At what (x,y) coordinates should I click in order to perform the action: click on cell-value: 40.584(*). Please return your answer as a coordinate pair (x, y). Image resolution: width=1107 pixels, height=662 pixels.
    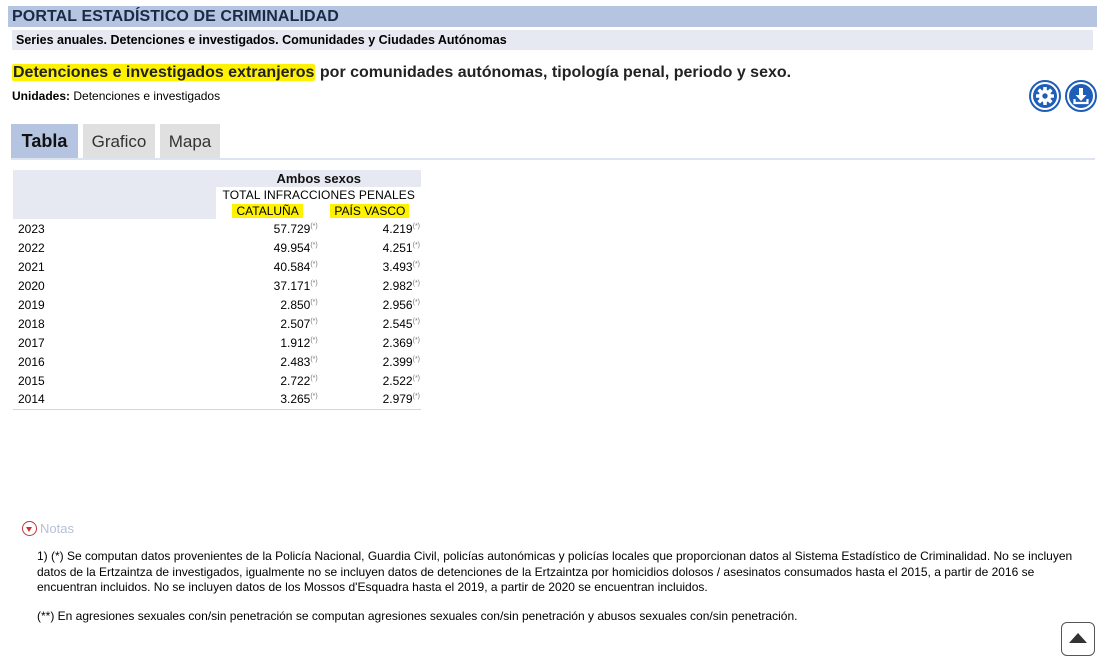
    Looking at the image, I should click on (267, 266).